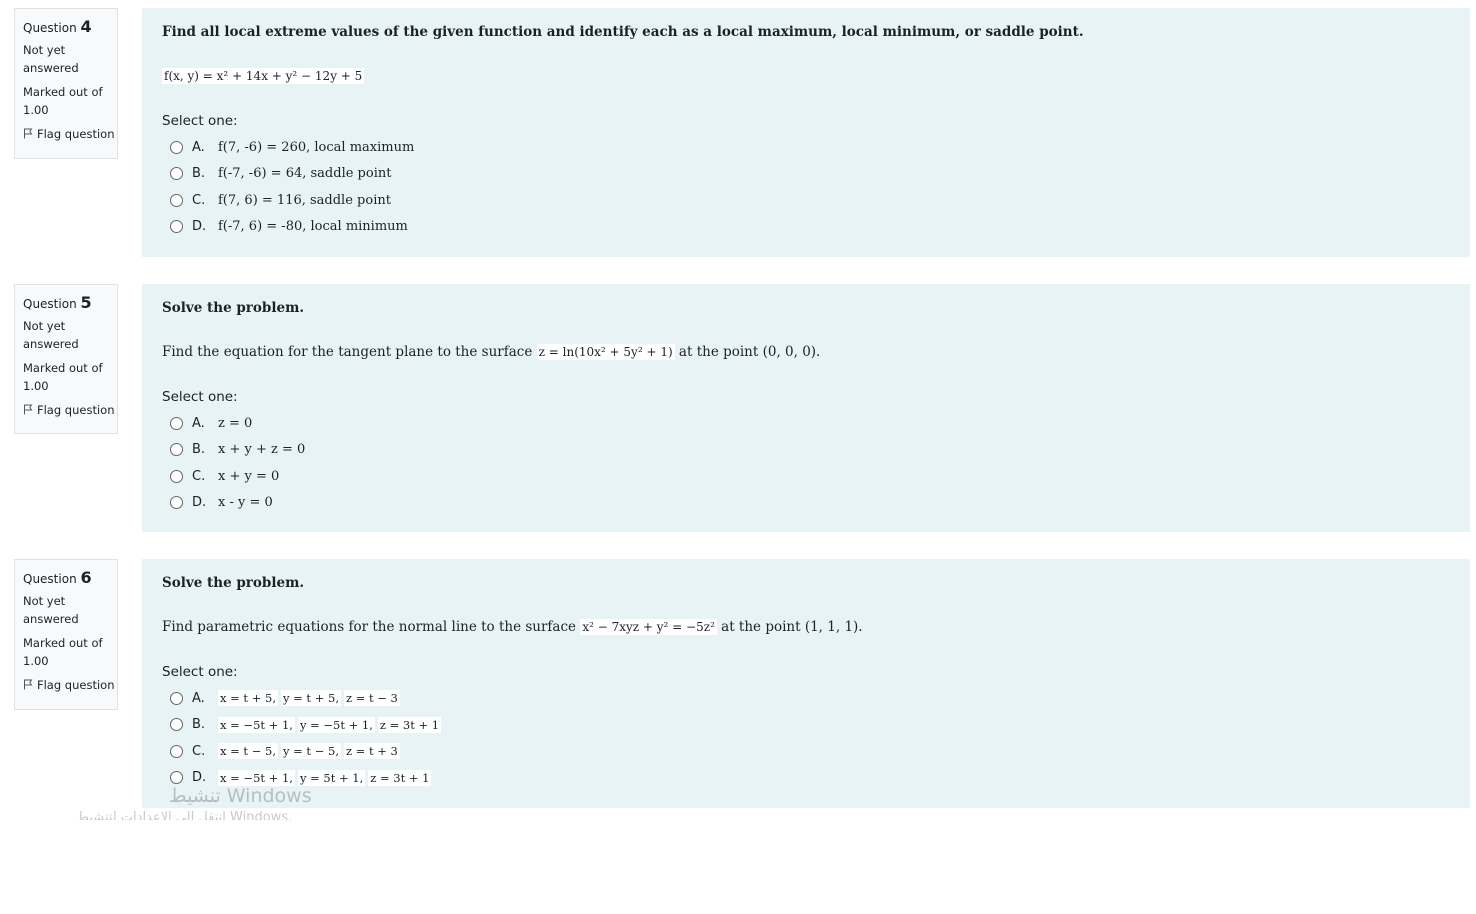 Image resolution: width=1476 pixels, height=914 pixels. I want to click on z-equation: z = t − 3, so click(371, 698).